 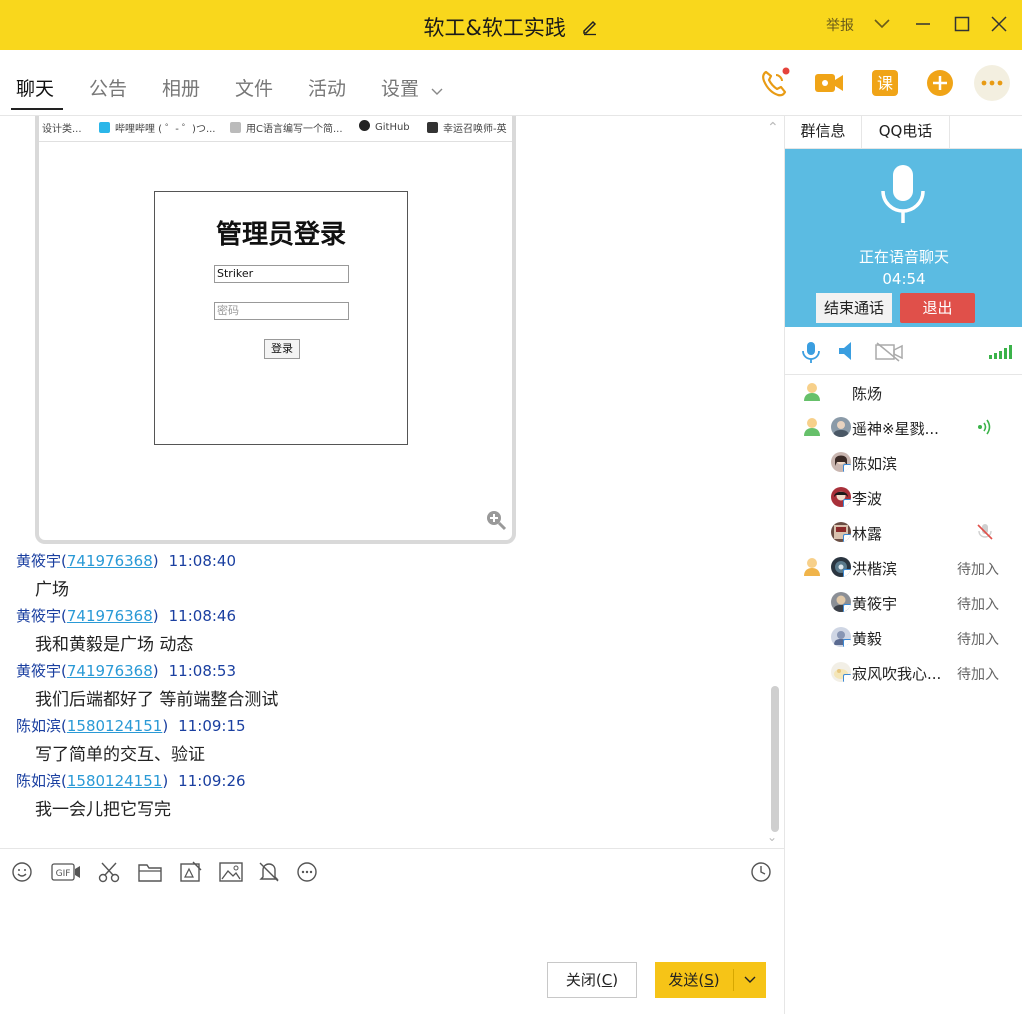 I want to click on message-header: 黄筱宇(741976368) 11:08:40, so click(x=126, y=561).